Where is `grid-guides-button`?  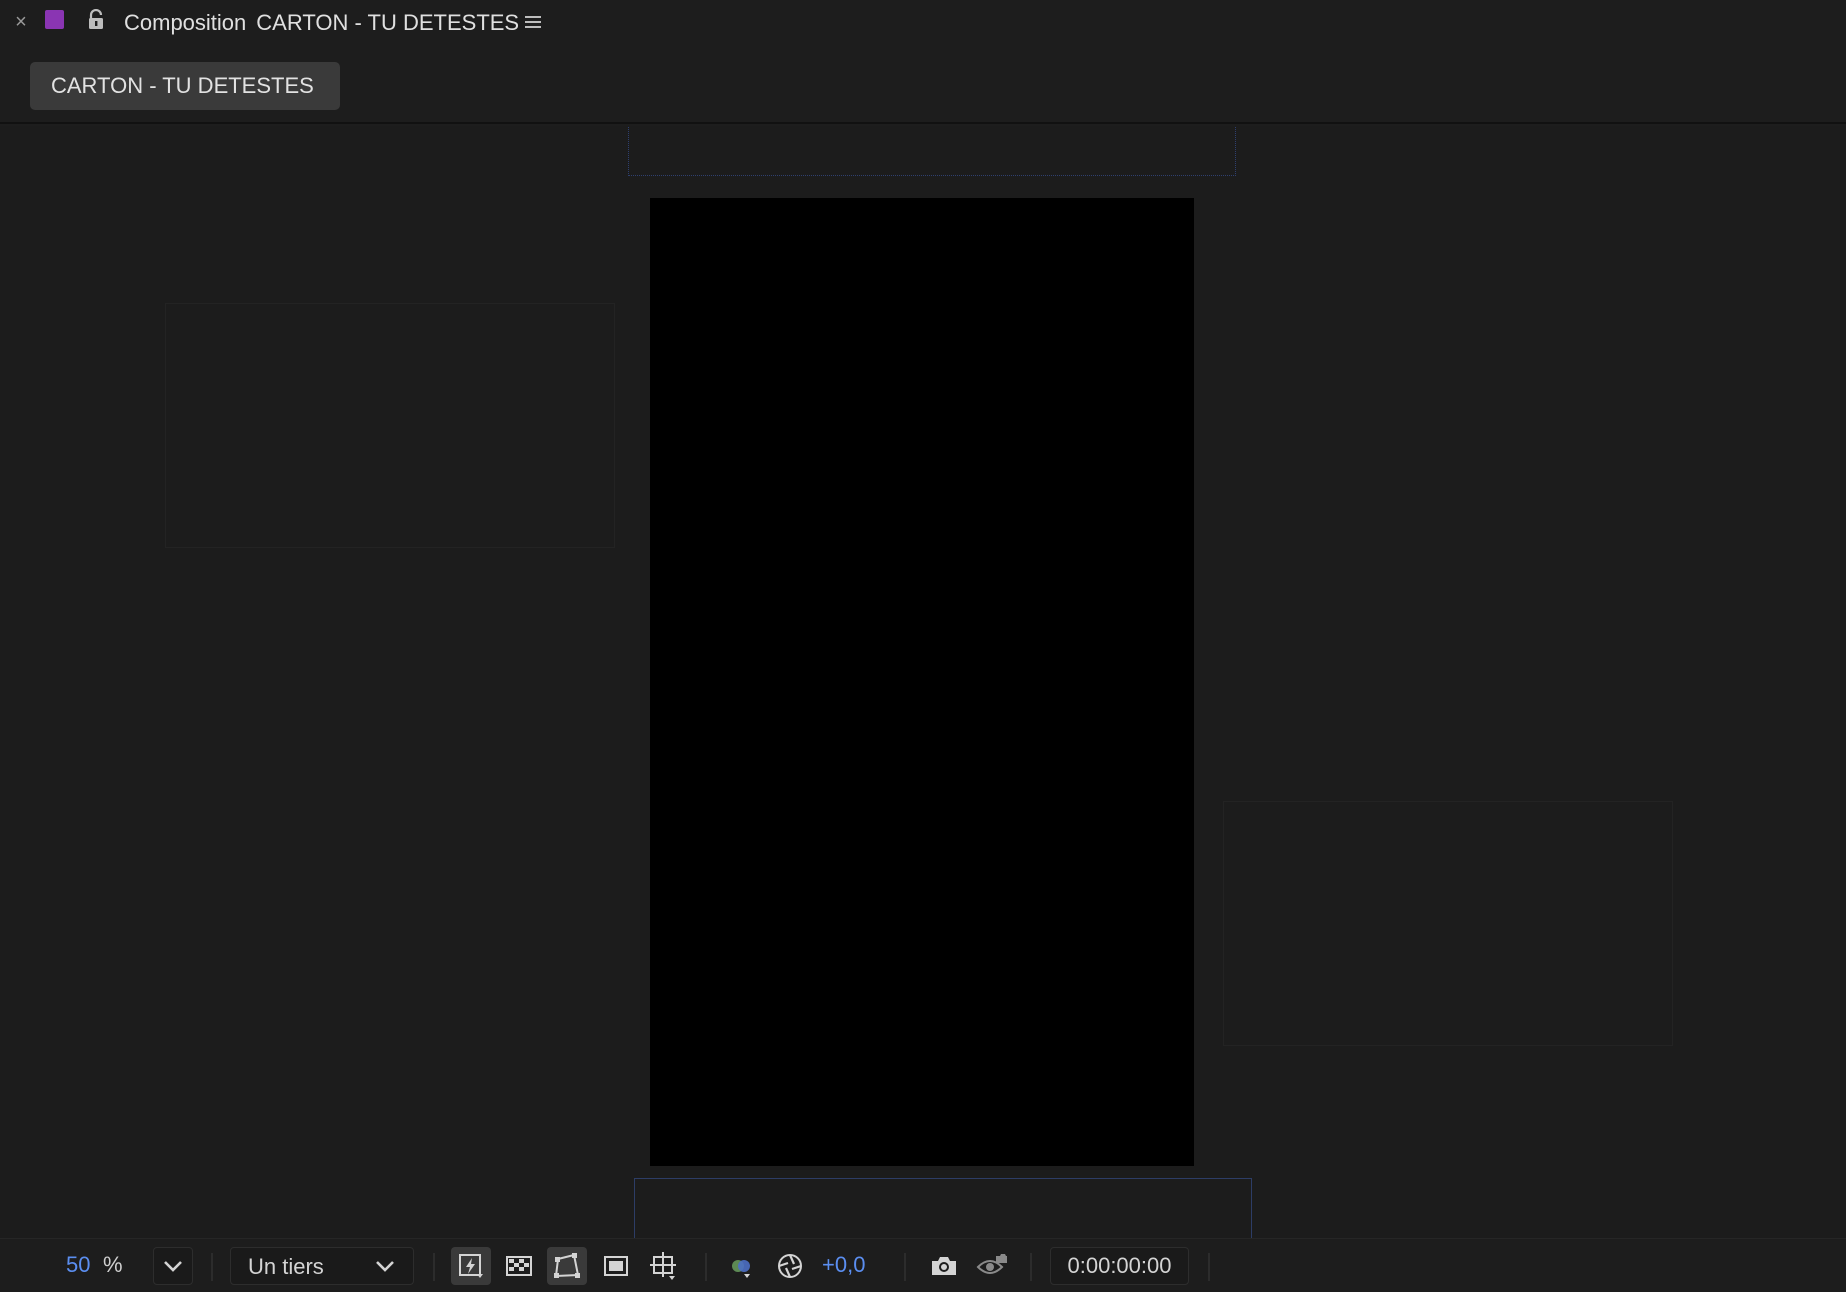
grid-guides-button is located at coordinates (664, 1266).